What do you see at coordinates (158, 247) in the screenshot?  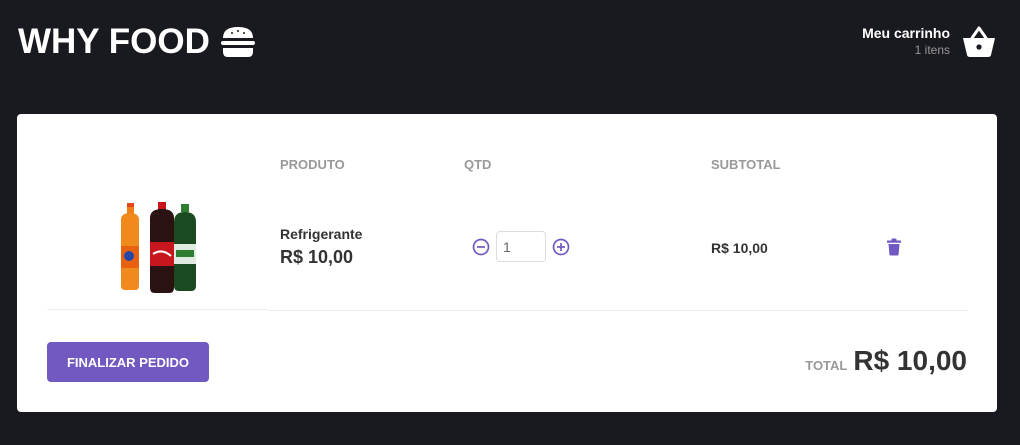 I see `product-image` at bounding box center [158, 247].